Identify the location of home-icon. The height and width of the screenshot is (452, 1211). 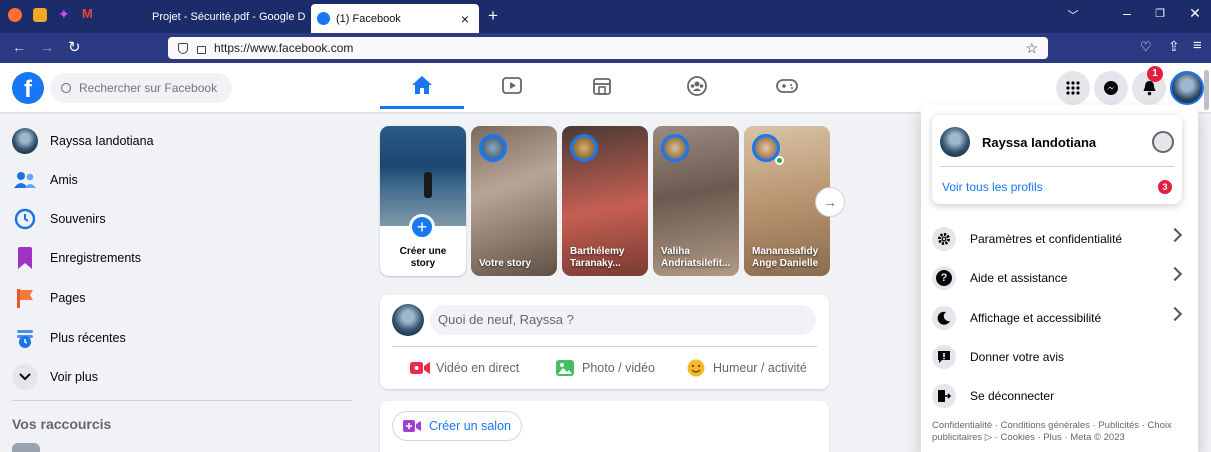
(422, 84).